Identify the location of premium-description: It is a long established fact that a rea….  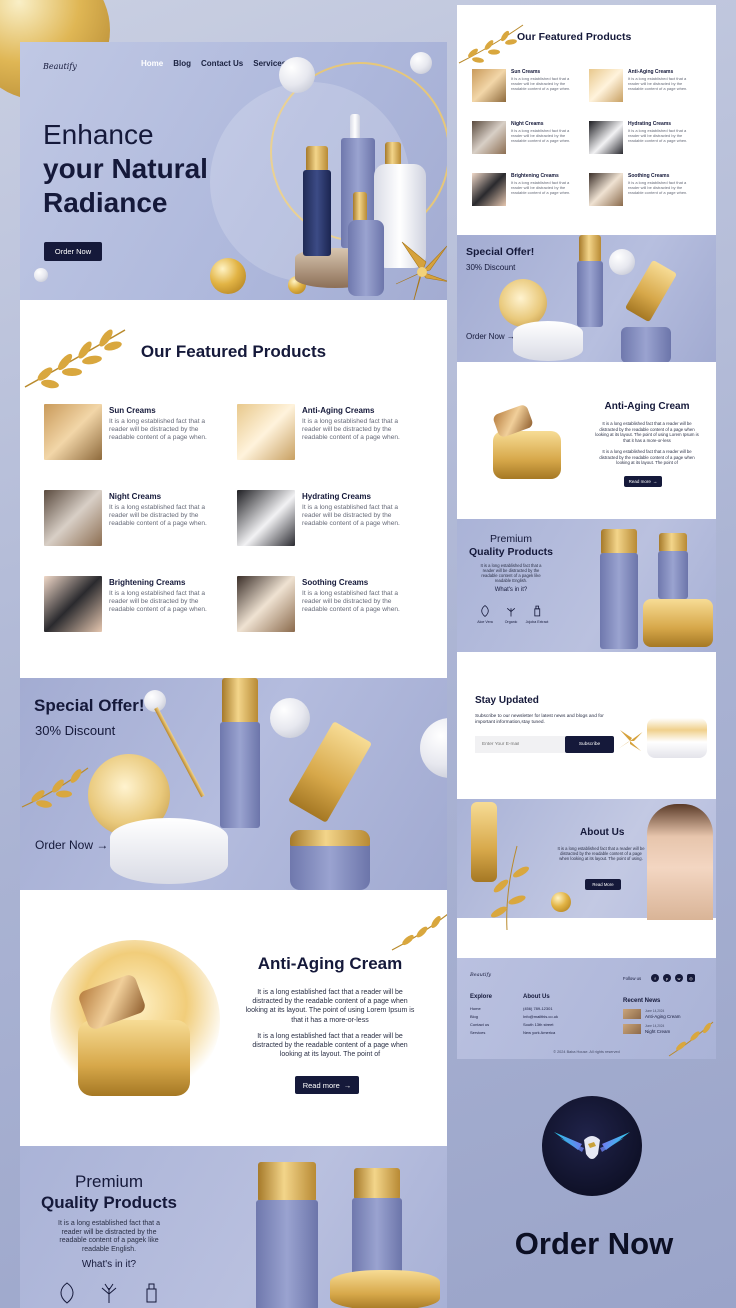
(109, 1236).